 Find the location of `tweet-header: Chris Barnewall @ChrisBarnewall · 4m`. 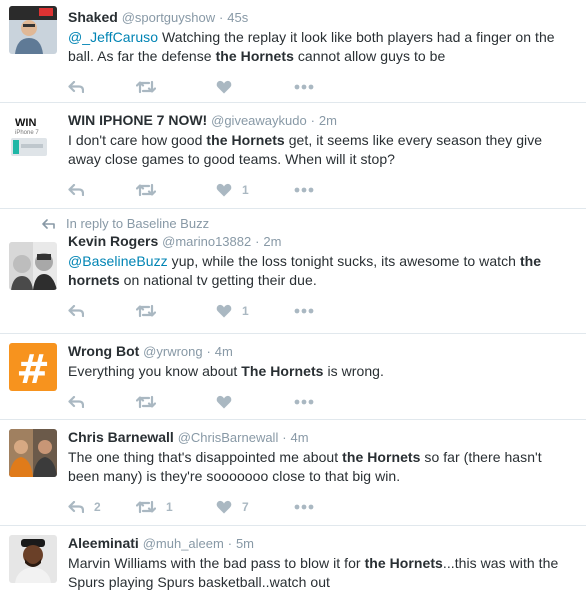

tweet-header: Chris Barnewall @ChrisBarnewall · 4m is located at coordinates (321, 437).